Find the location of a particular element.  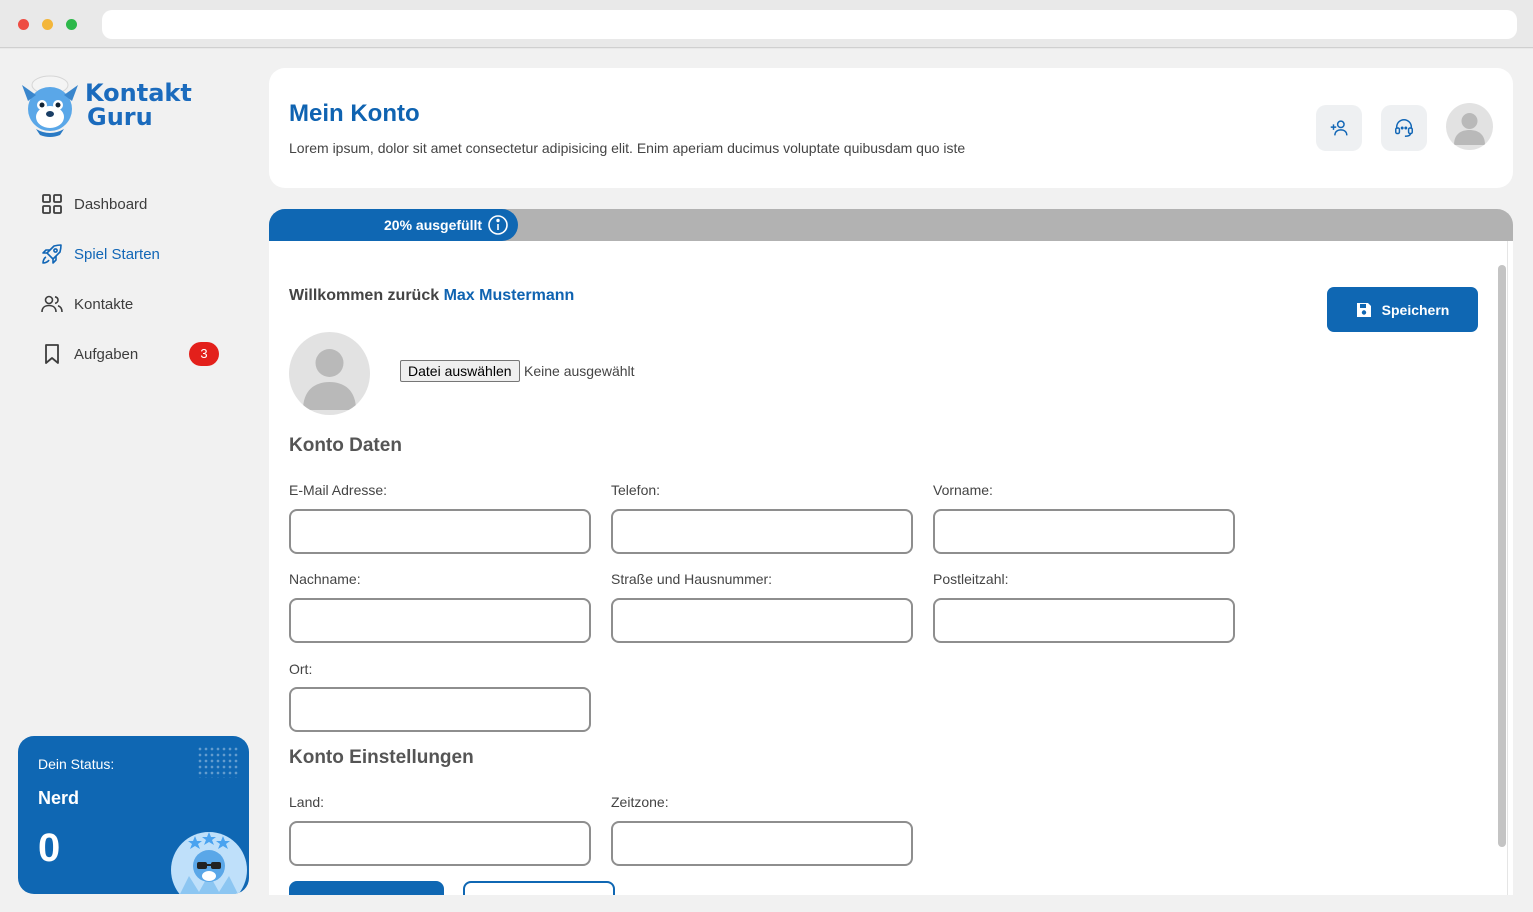

profile-picture is located at coordinates (329, 373).